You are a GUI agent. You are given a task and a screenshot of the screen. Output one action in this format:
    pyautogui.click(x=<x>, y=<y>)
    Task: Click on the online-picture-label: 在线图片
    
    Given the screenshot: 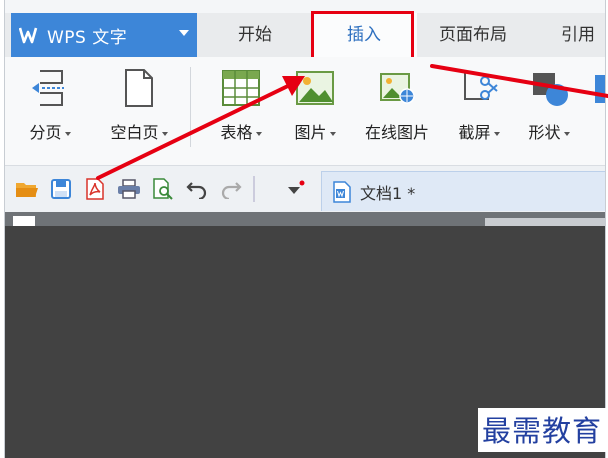 What is the action you would take?
    pyautogui.click(x=396, y=132)
    